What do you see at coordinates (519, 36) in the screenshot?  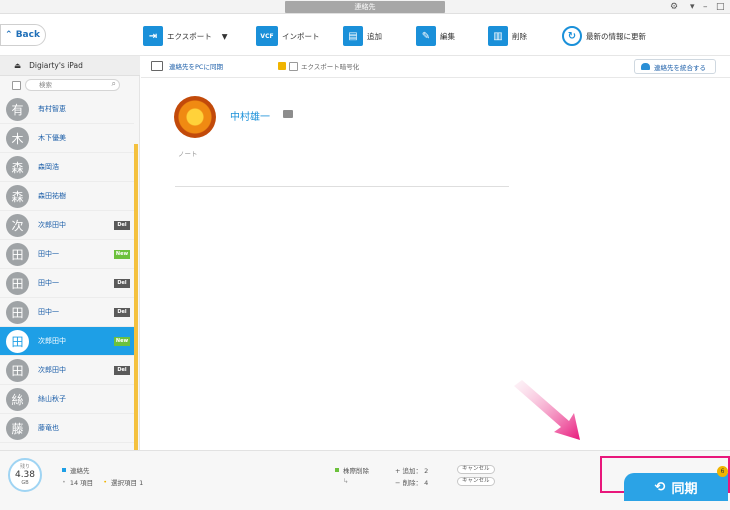 I see `delete-label: 削除` at bounding box center [519, 36].